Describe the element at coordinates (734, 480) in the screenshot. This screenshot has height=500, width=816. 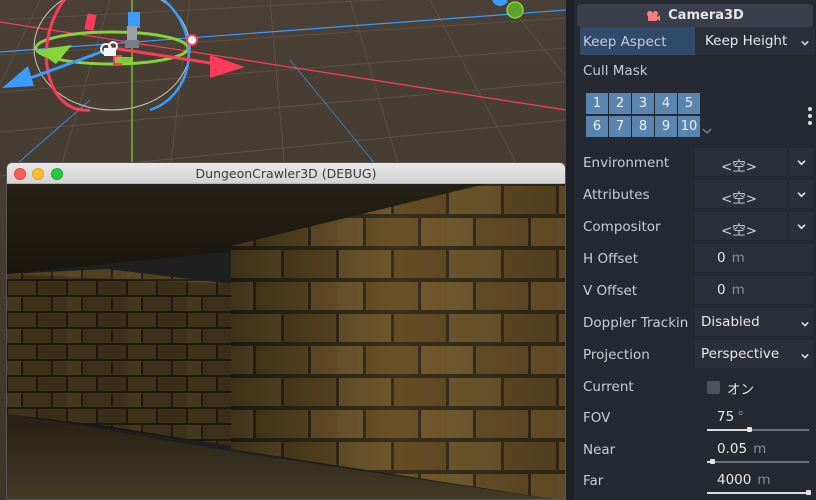
I see `far-number: 4000` at that location.